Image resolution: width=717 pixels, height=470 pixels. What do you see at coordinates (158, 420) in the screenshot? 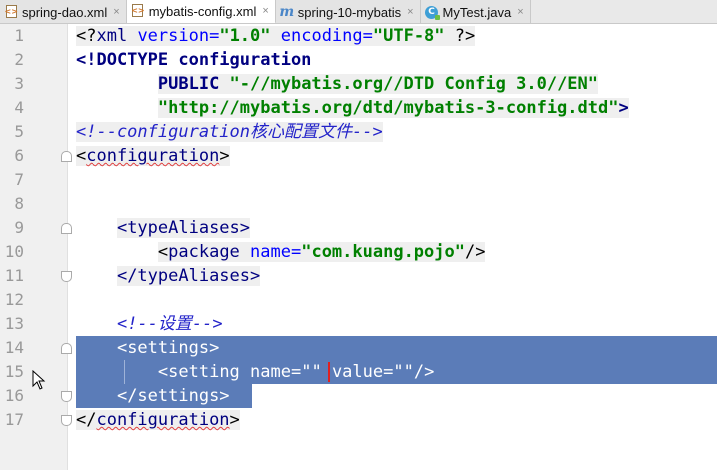
I see `code-line-17: </configuration>` at bounding box center [158, 420].